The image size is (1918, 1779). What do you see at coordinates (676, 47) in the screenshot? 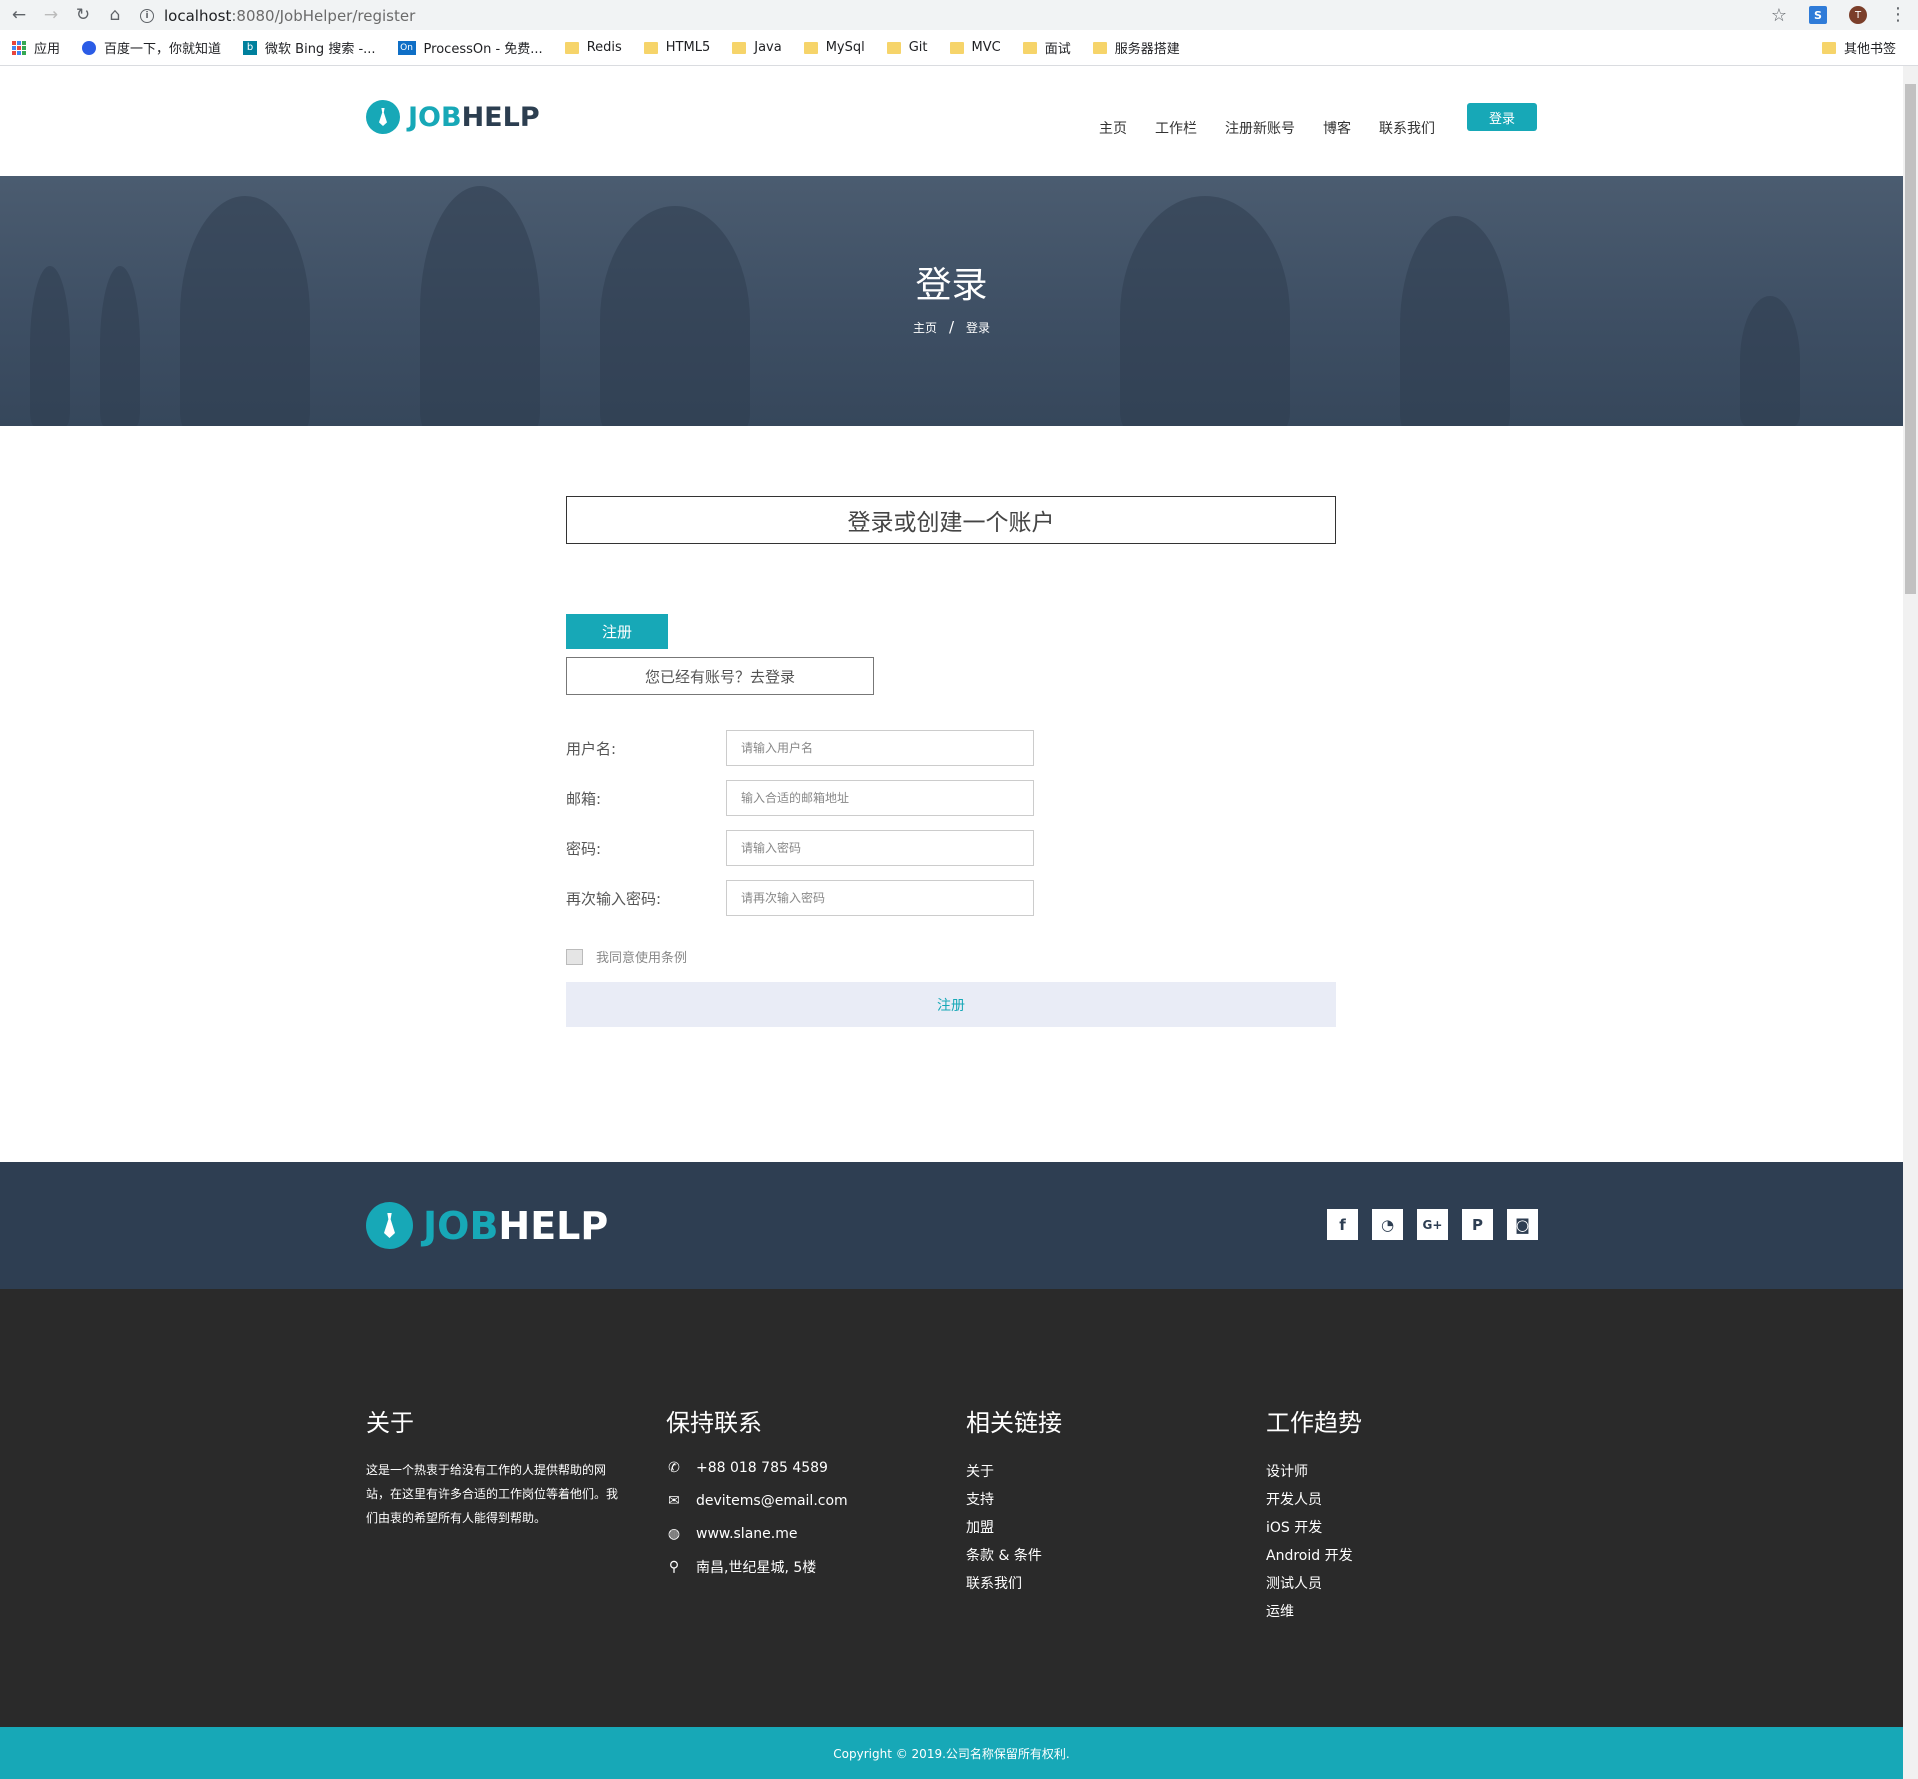
I see `bookmark-html5: HTML5` at bounding box center [676, 47].